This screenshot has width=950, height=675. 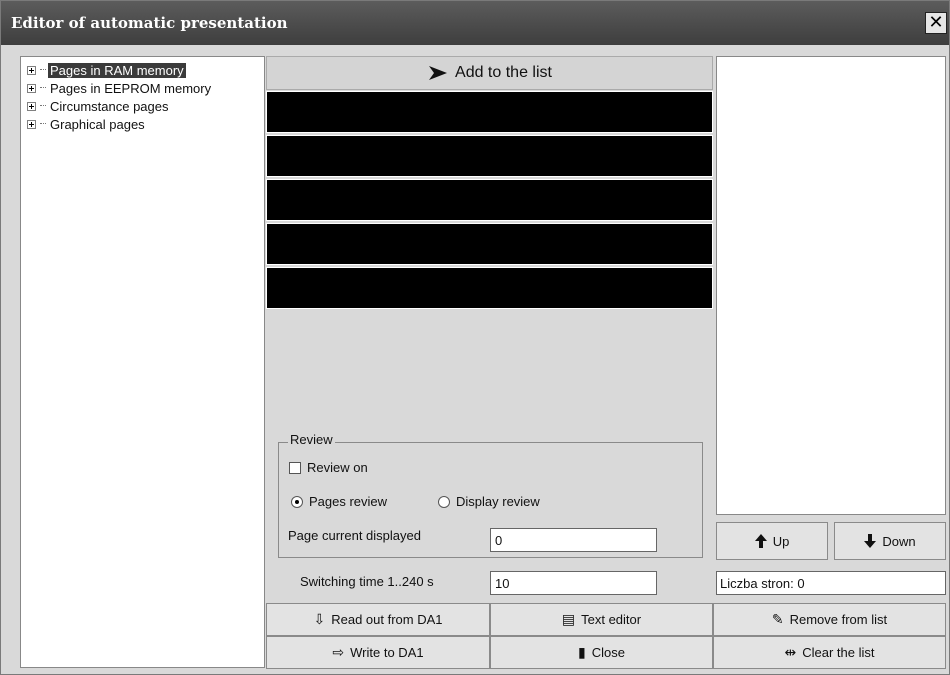 I want to click on arrow-up-icon, so click(x=760, y=541).